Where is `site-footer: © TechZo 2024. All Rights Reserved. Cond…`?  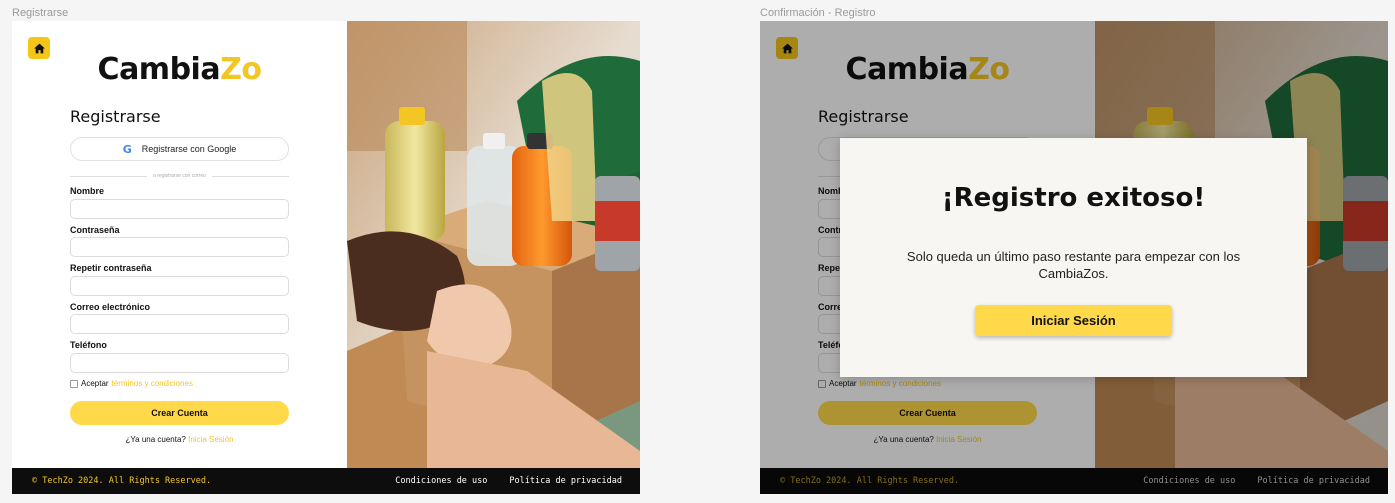
site-footer: © TechZo 2024. All Rights Reserved. Cond… is located at coordinates (326, 481).